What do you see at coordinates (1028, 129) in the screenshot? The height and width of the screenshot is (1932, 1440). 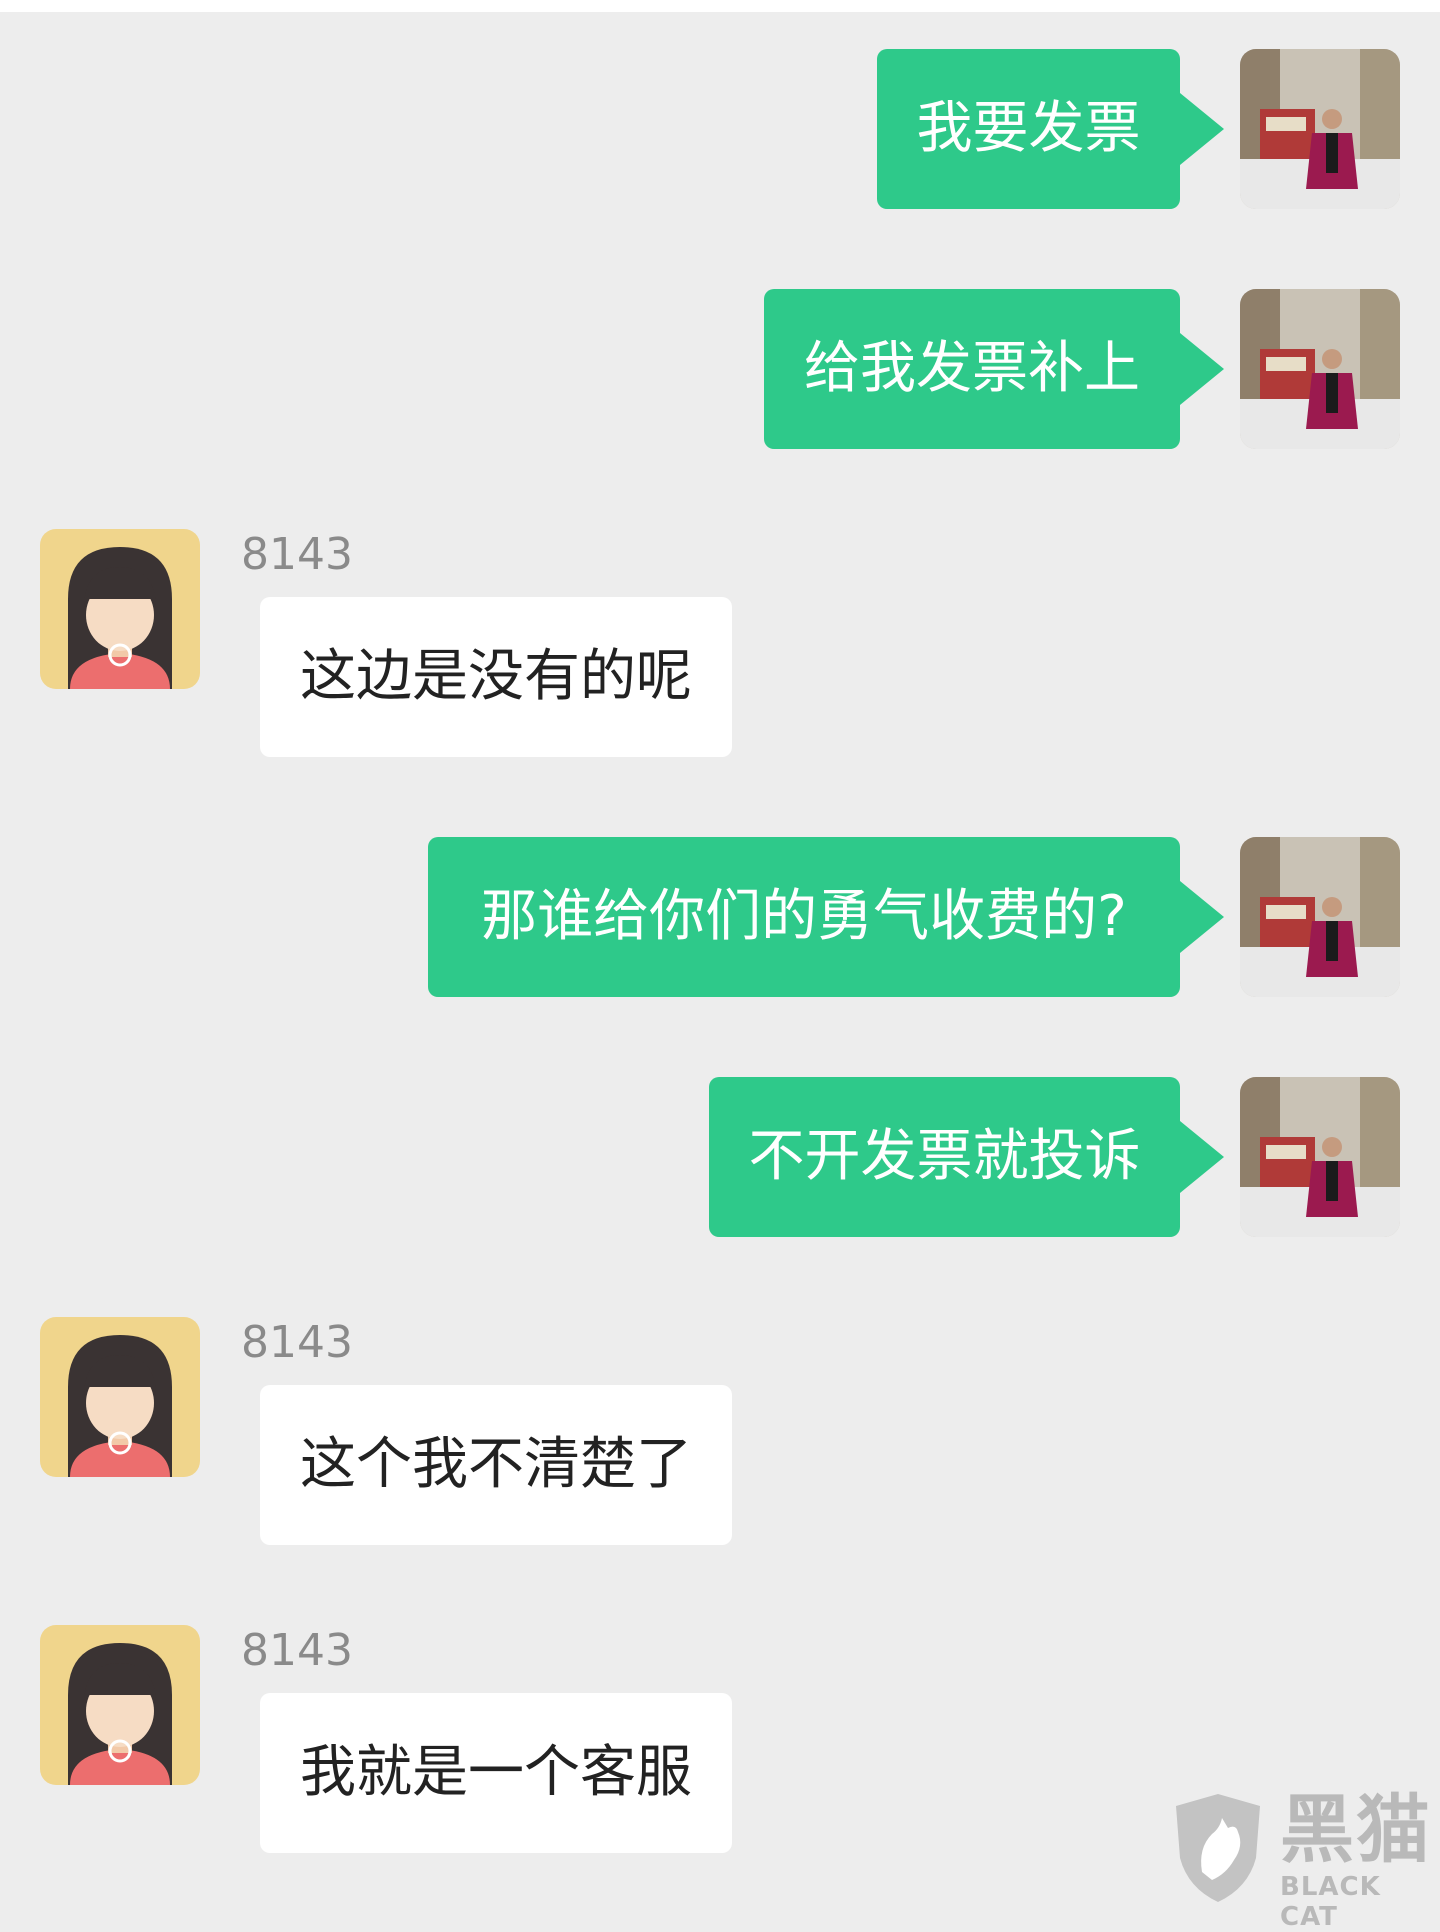 I see `message-bubble: 我要发票` at bounding box center [1028, 129].